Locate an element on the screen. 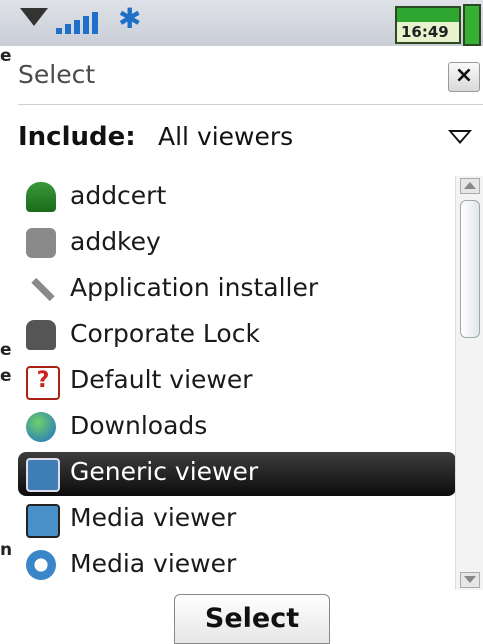 The height and width of the screenshot is (644, 483). list-item-addkey: addkey is located at coordinates (237, 244).